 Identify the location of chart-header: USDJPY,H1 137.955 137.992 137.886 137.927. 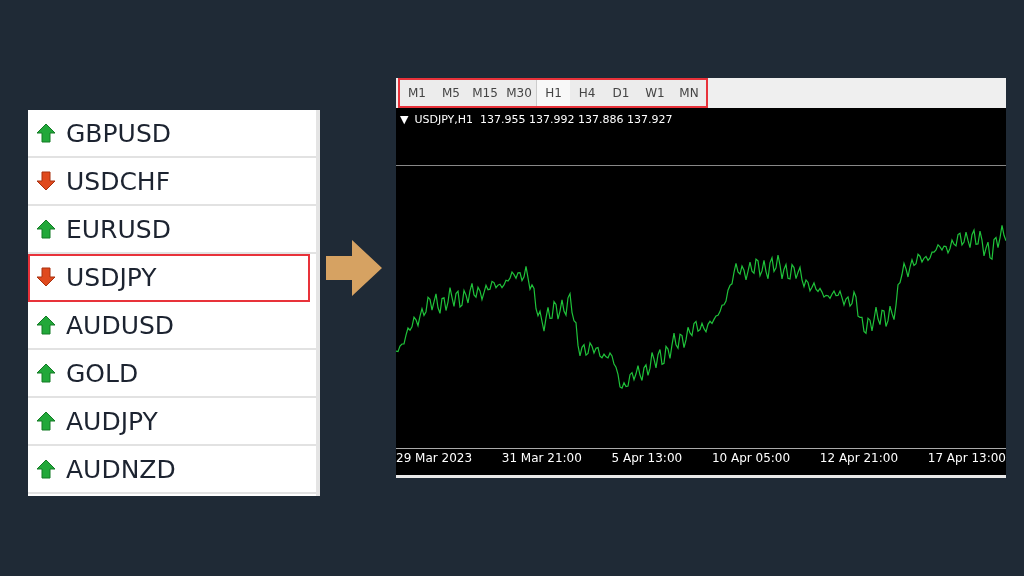
(543, 119).